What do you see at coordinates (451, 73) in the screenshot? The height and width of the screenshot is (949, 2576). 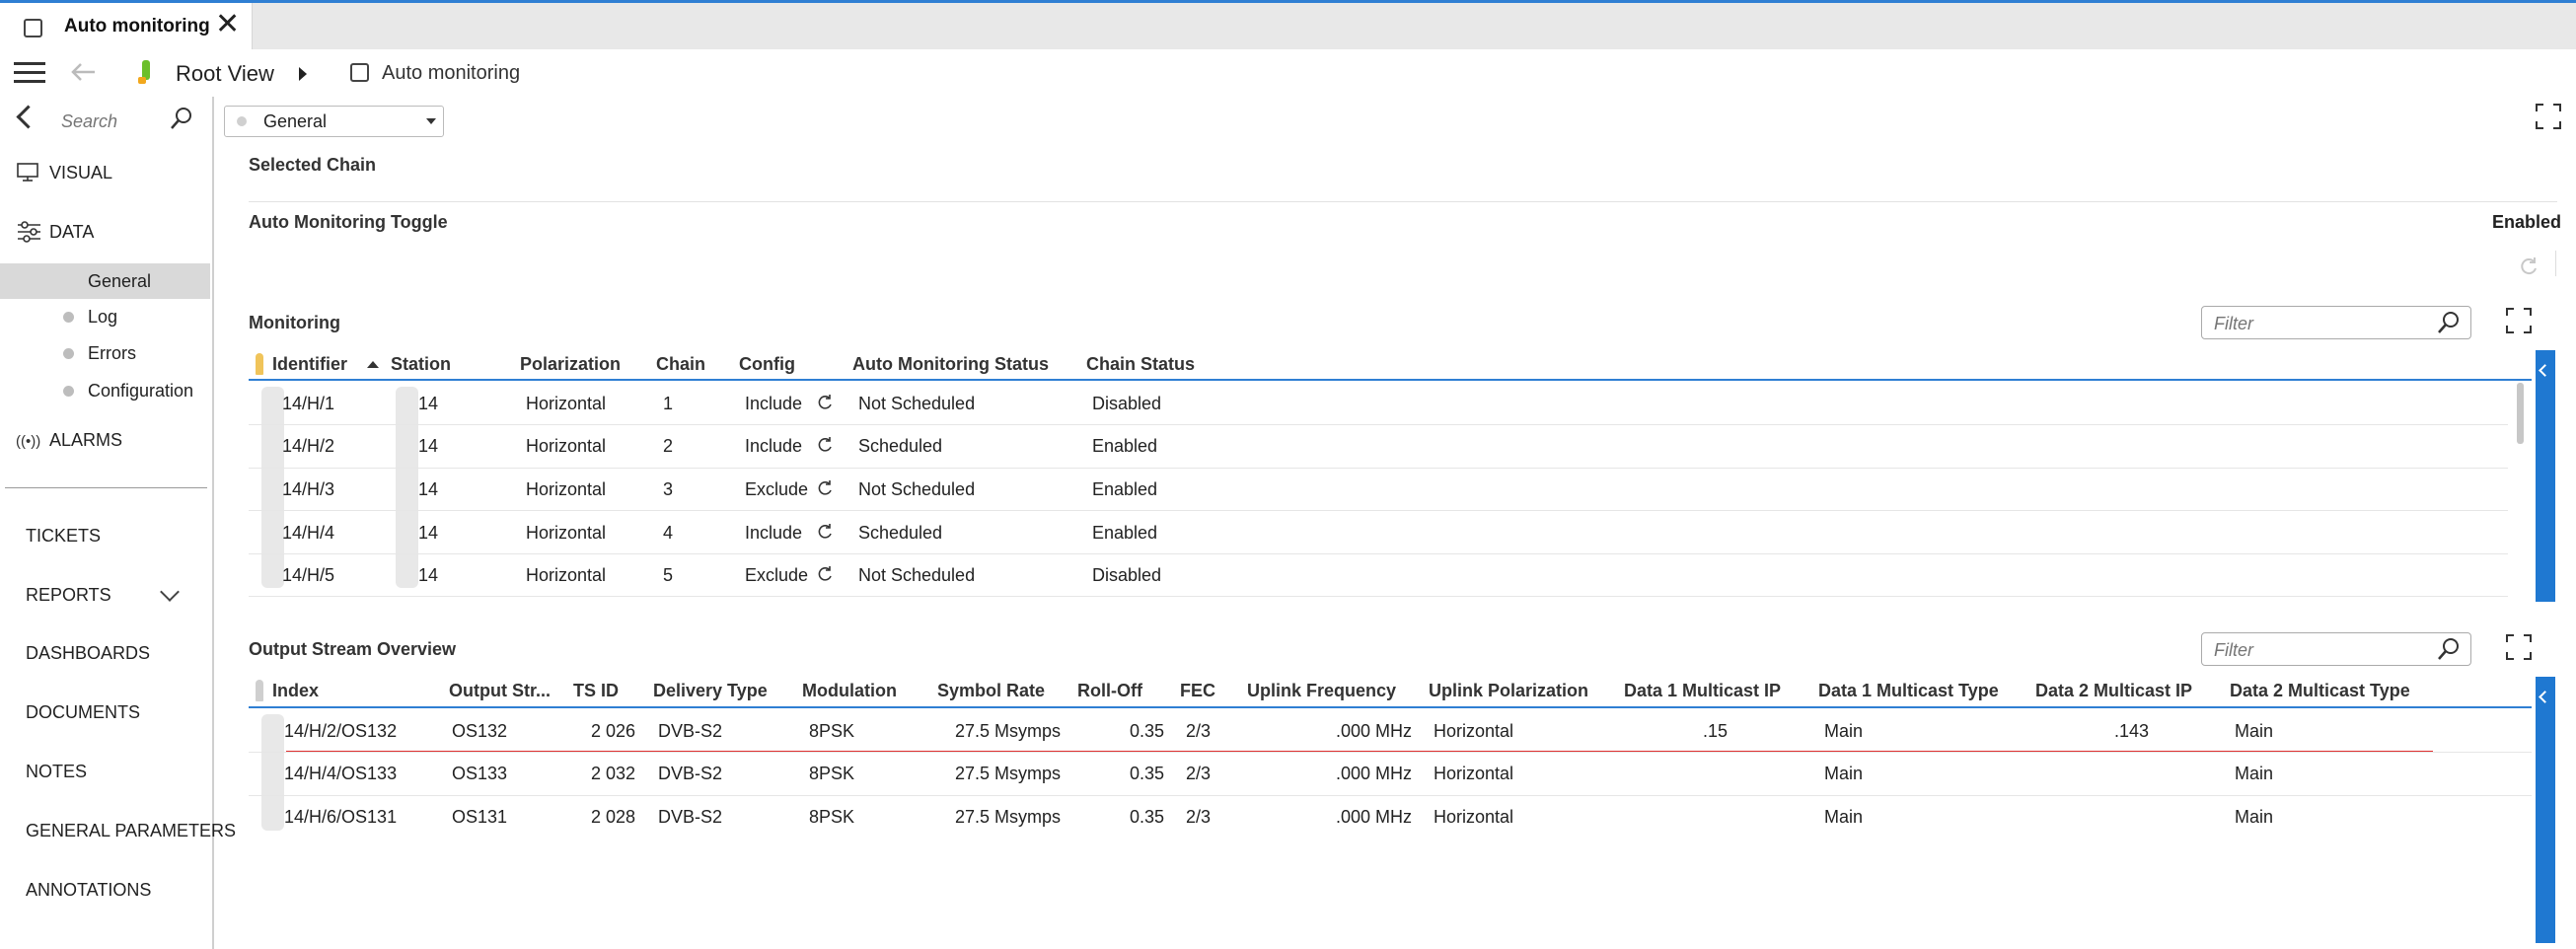 I see `breadcrumb-auto-monitoring: Auto monitoring` at bounding box center [451, 73].